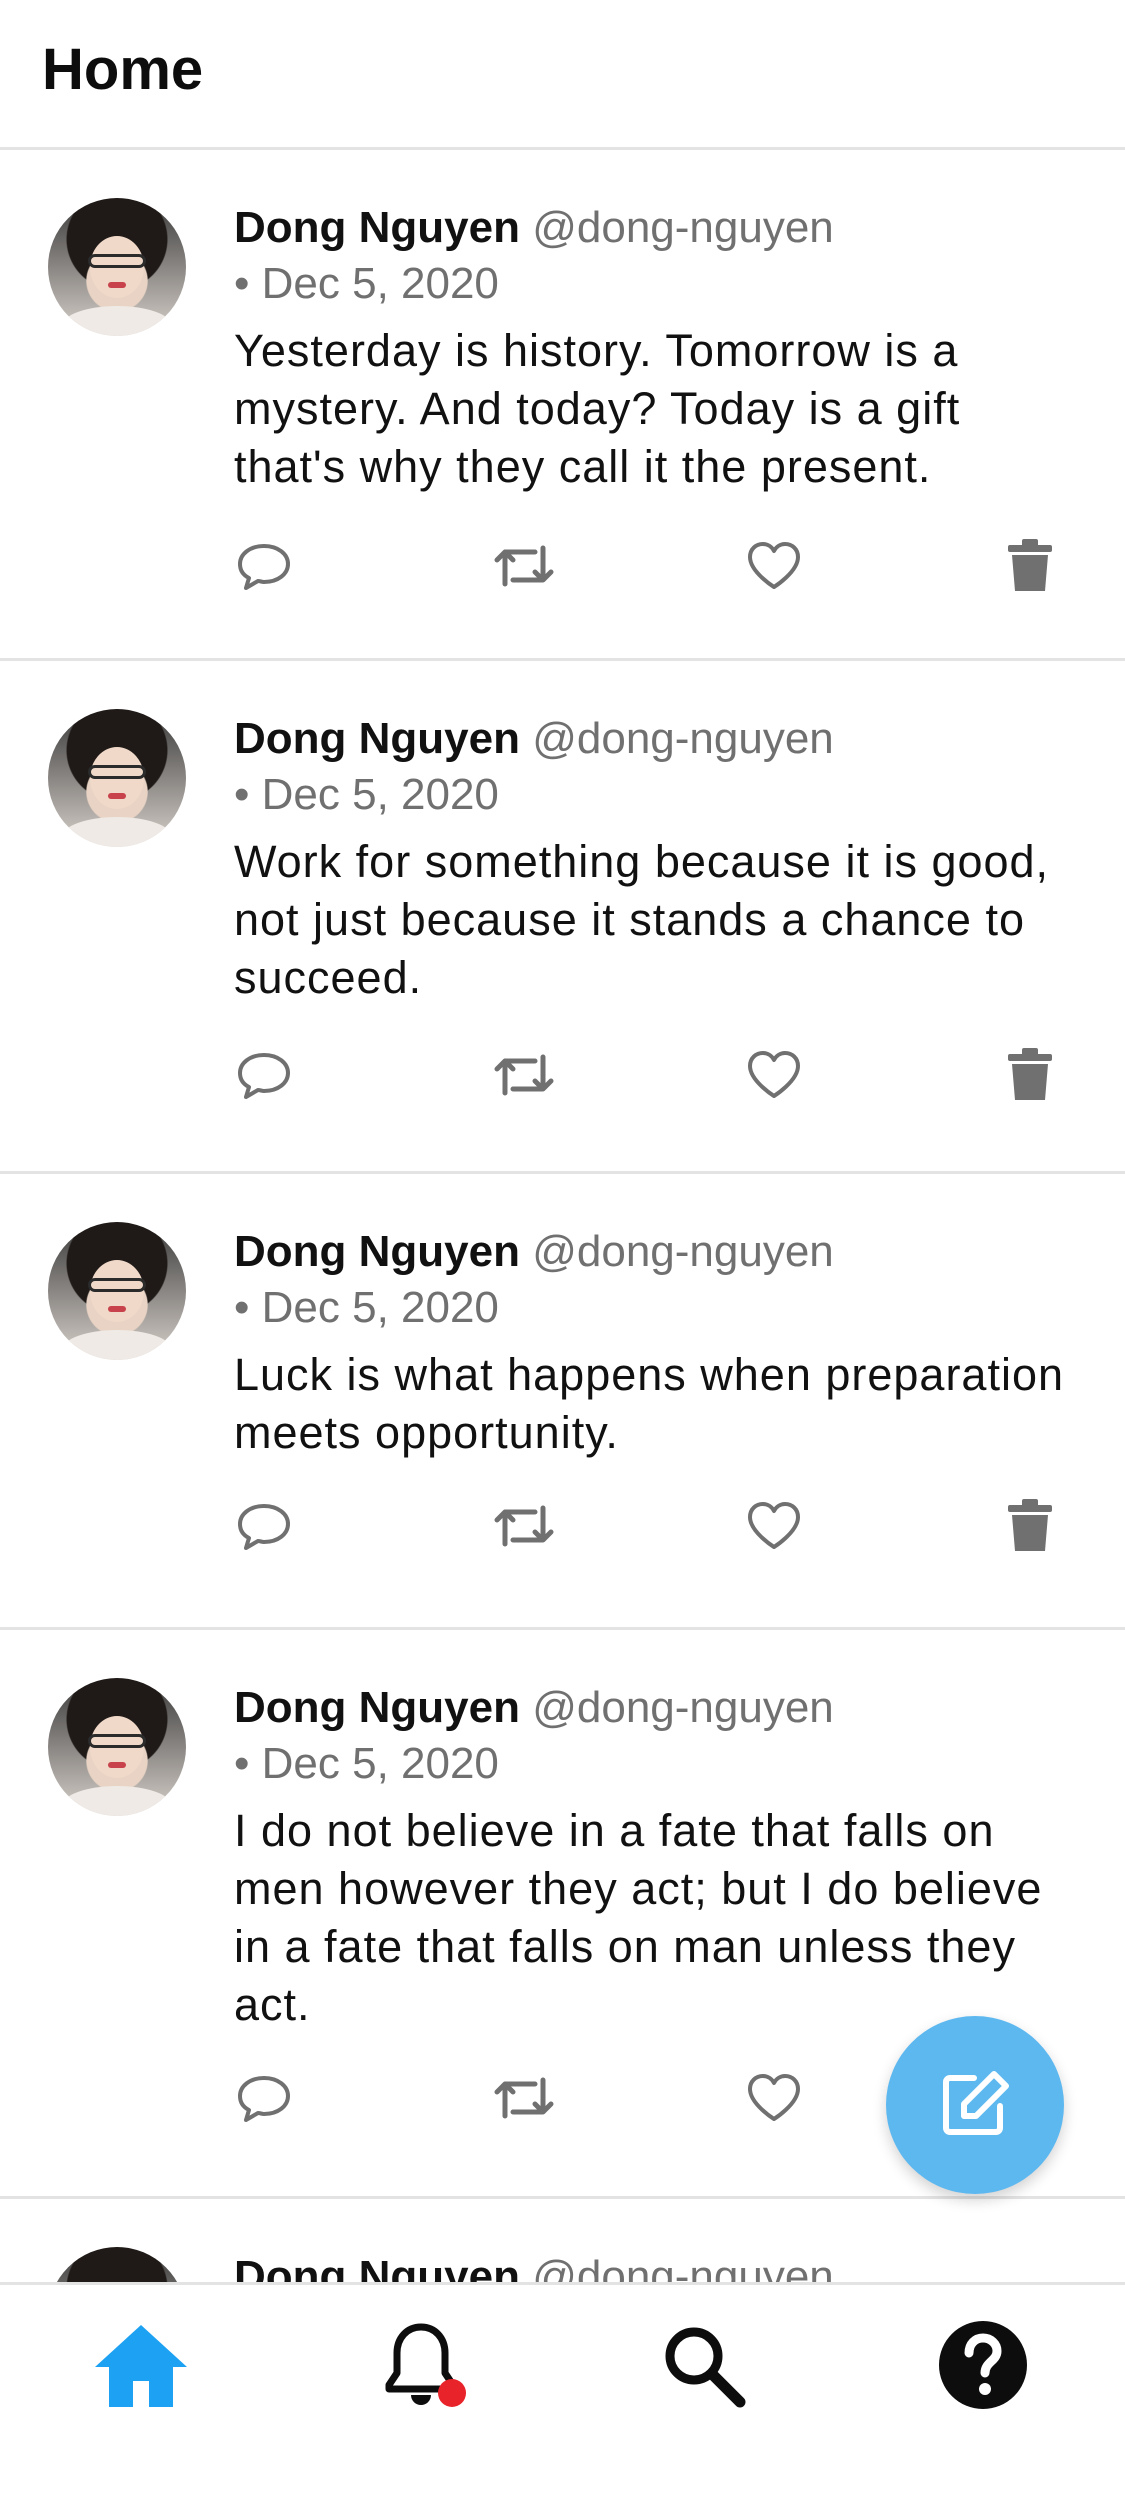 This screenshot has width=1125, height=2499. I want to click on help-icon, so click(983, 2365).